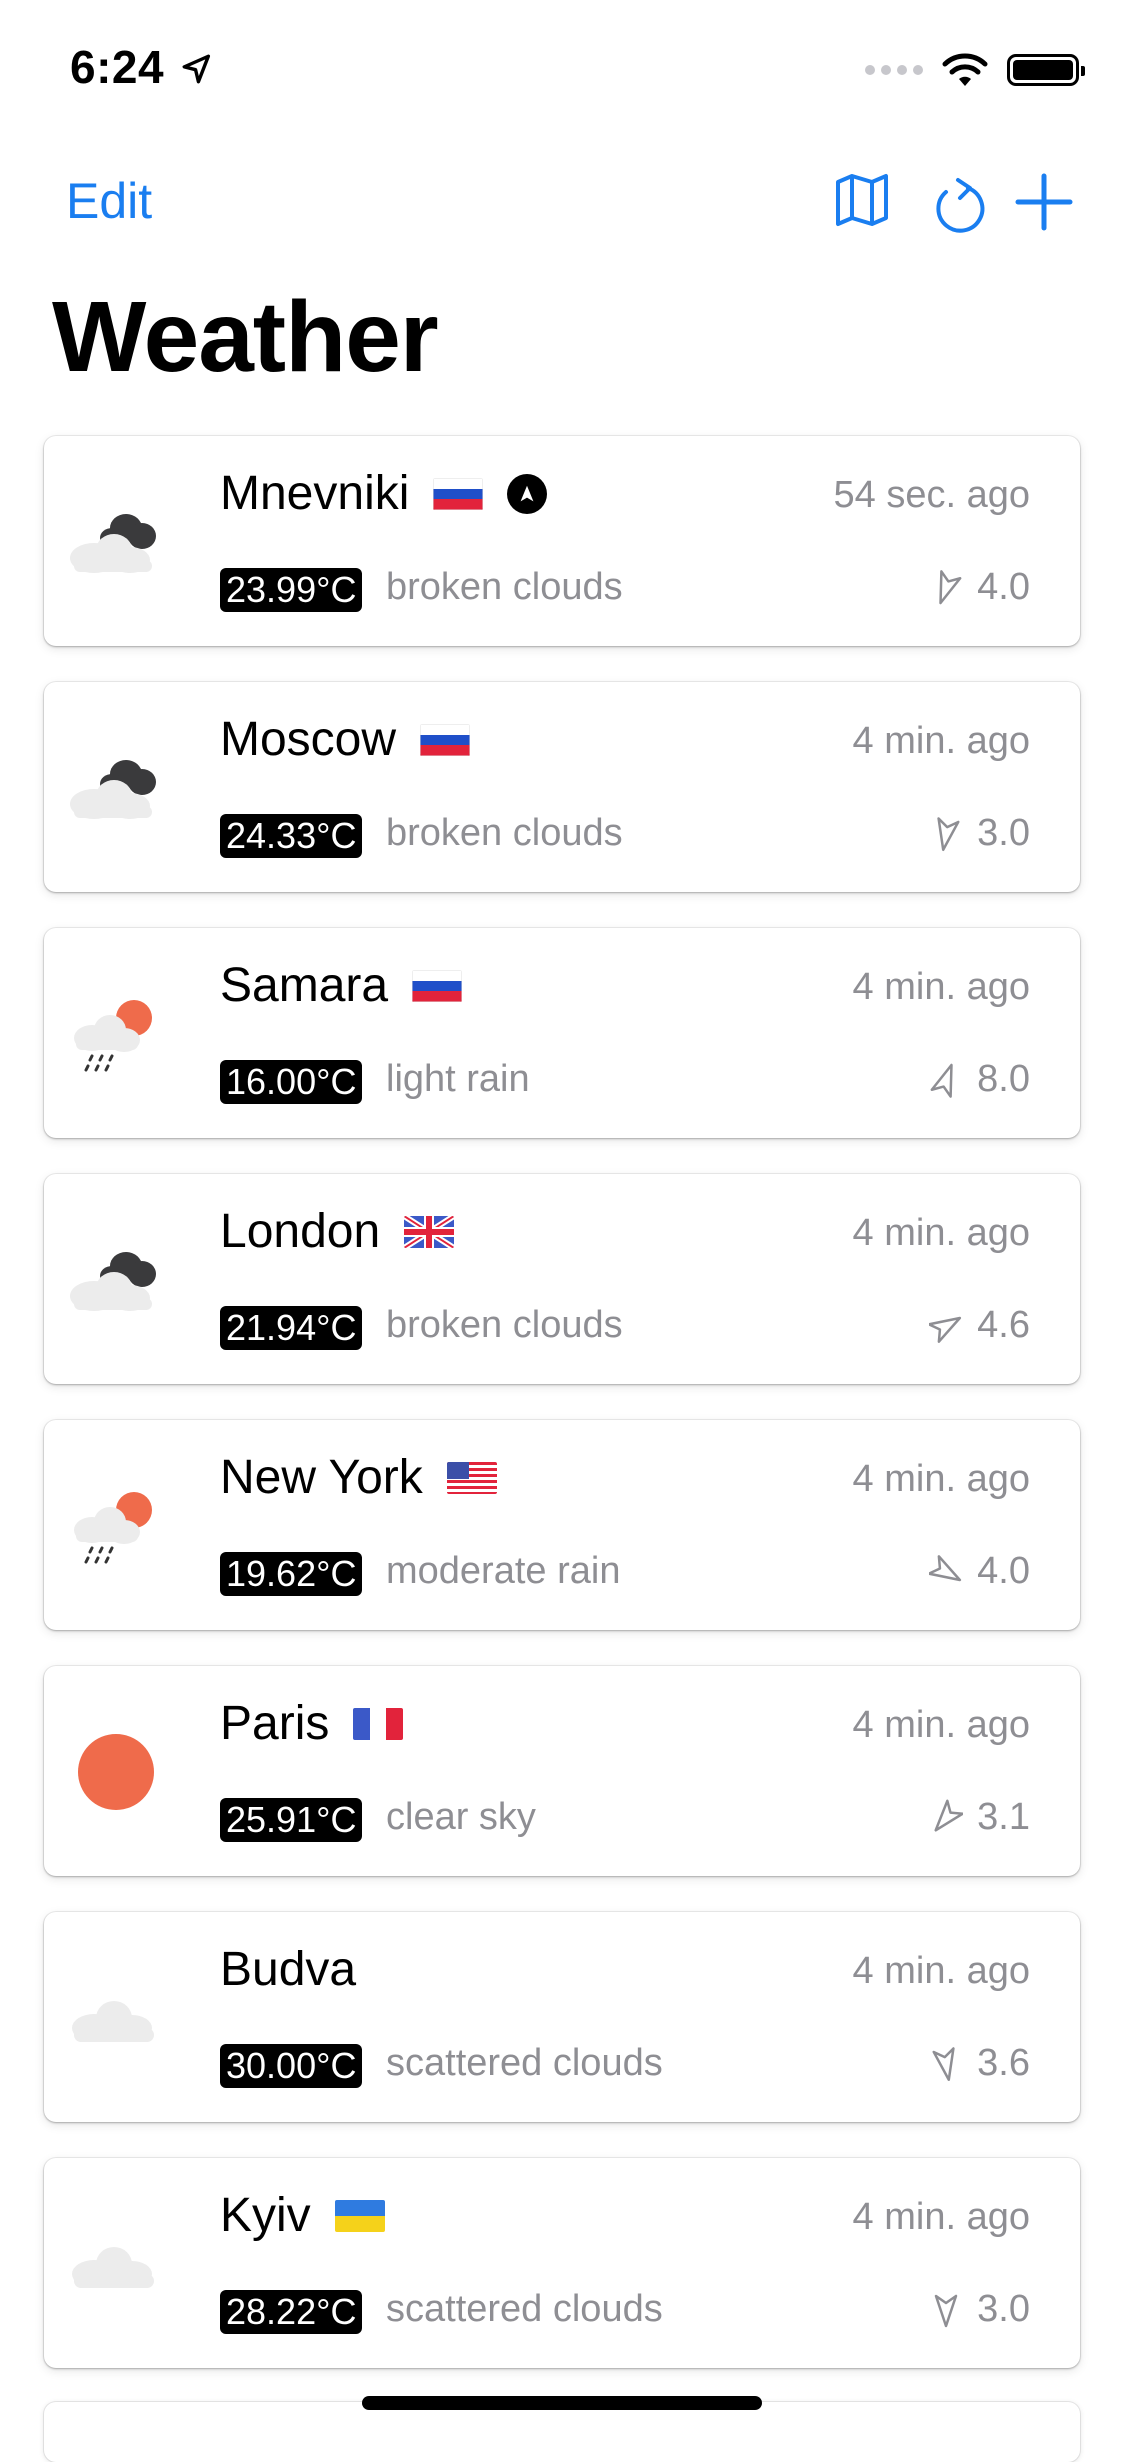  What do you see at coordinates (429, 1231) in the screenshot?
I see `flag-gb-icon` at bounding box center [429, 1231].